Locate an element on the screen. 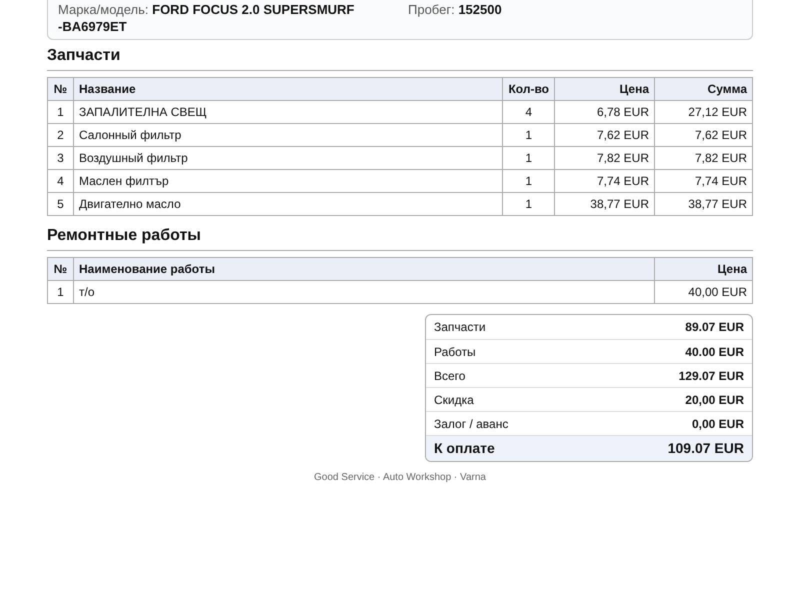  total-value: 109.07 EUR is located at coordinates (706, 448).